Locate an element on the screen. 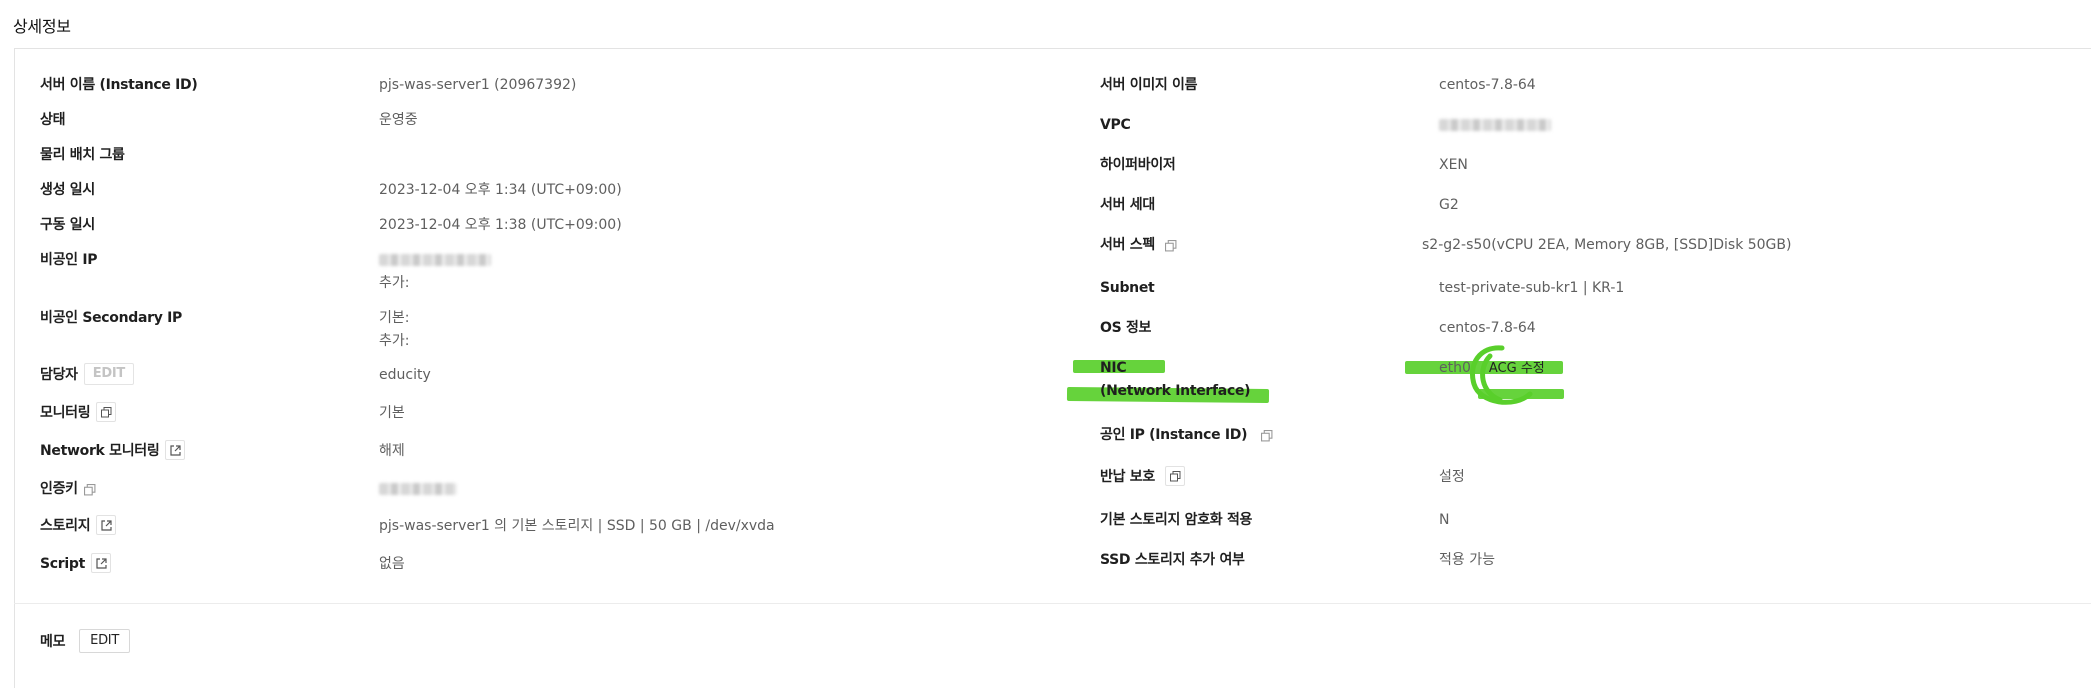 Image resolution: width=2091 pixels, height=688 pixels. label-secondary-ip: 비공인 Secondary IP is located at coordinates (111, 318).